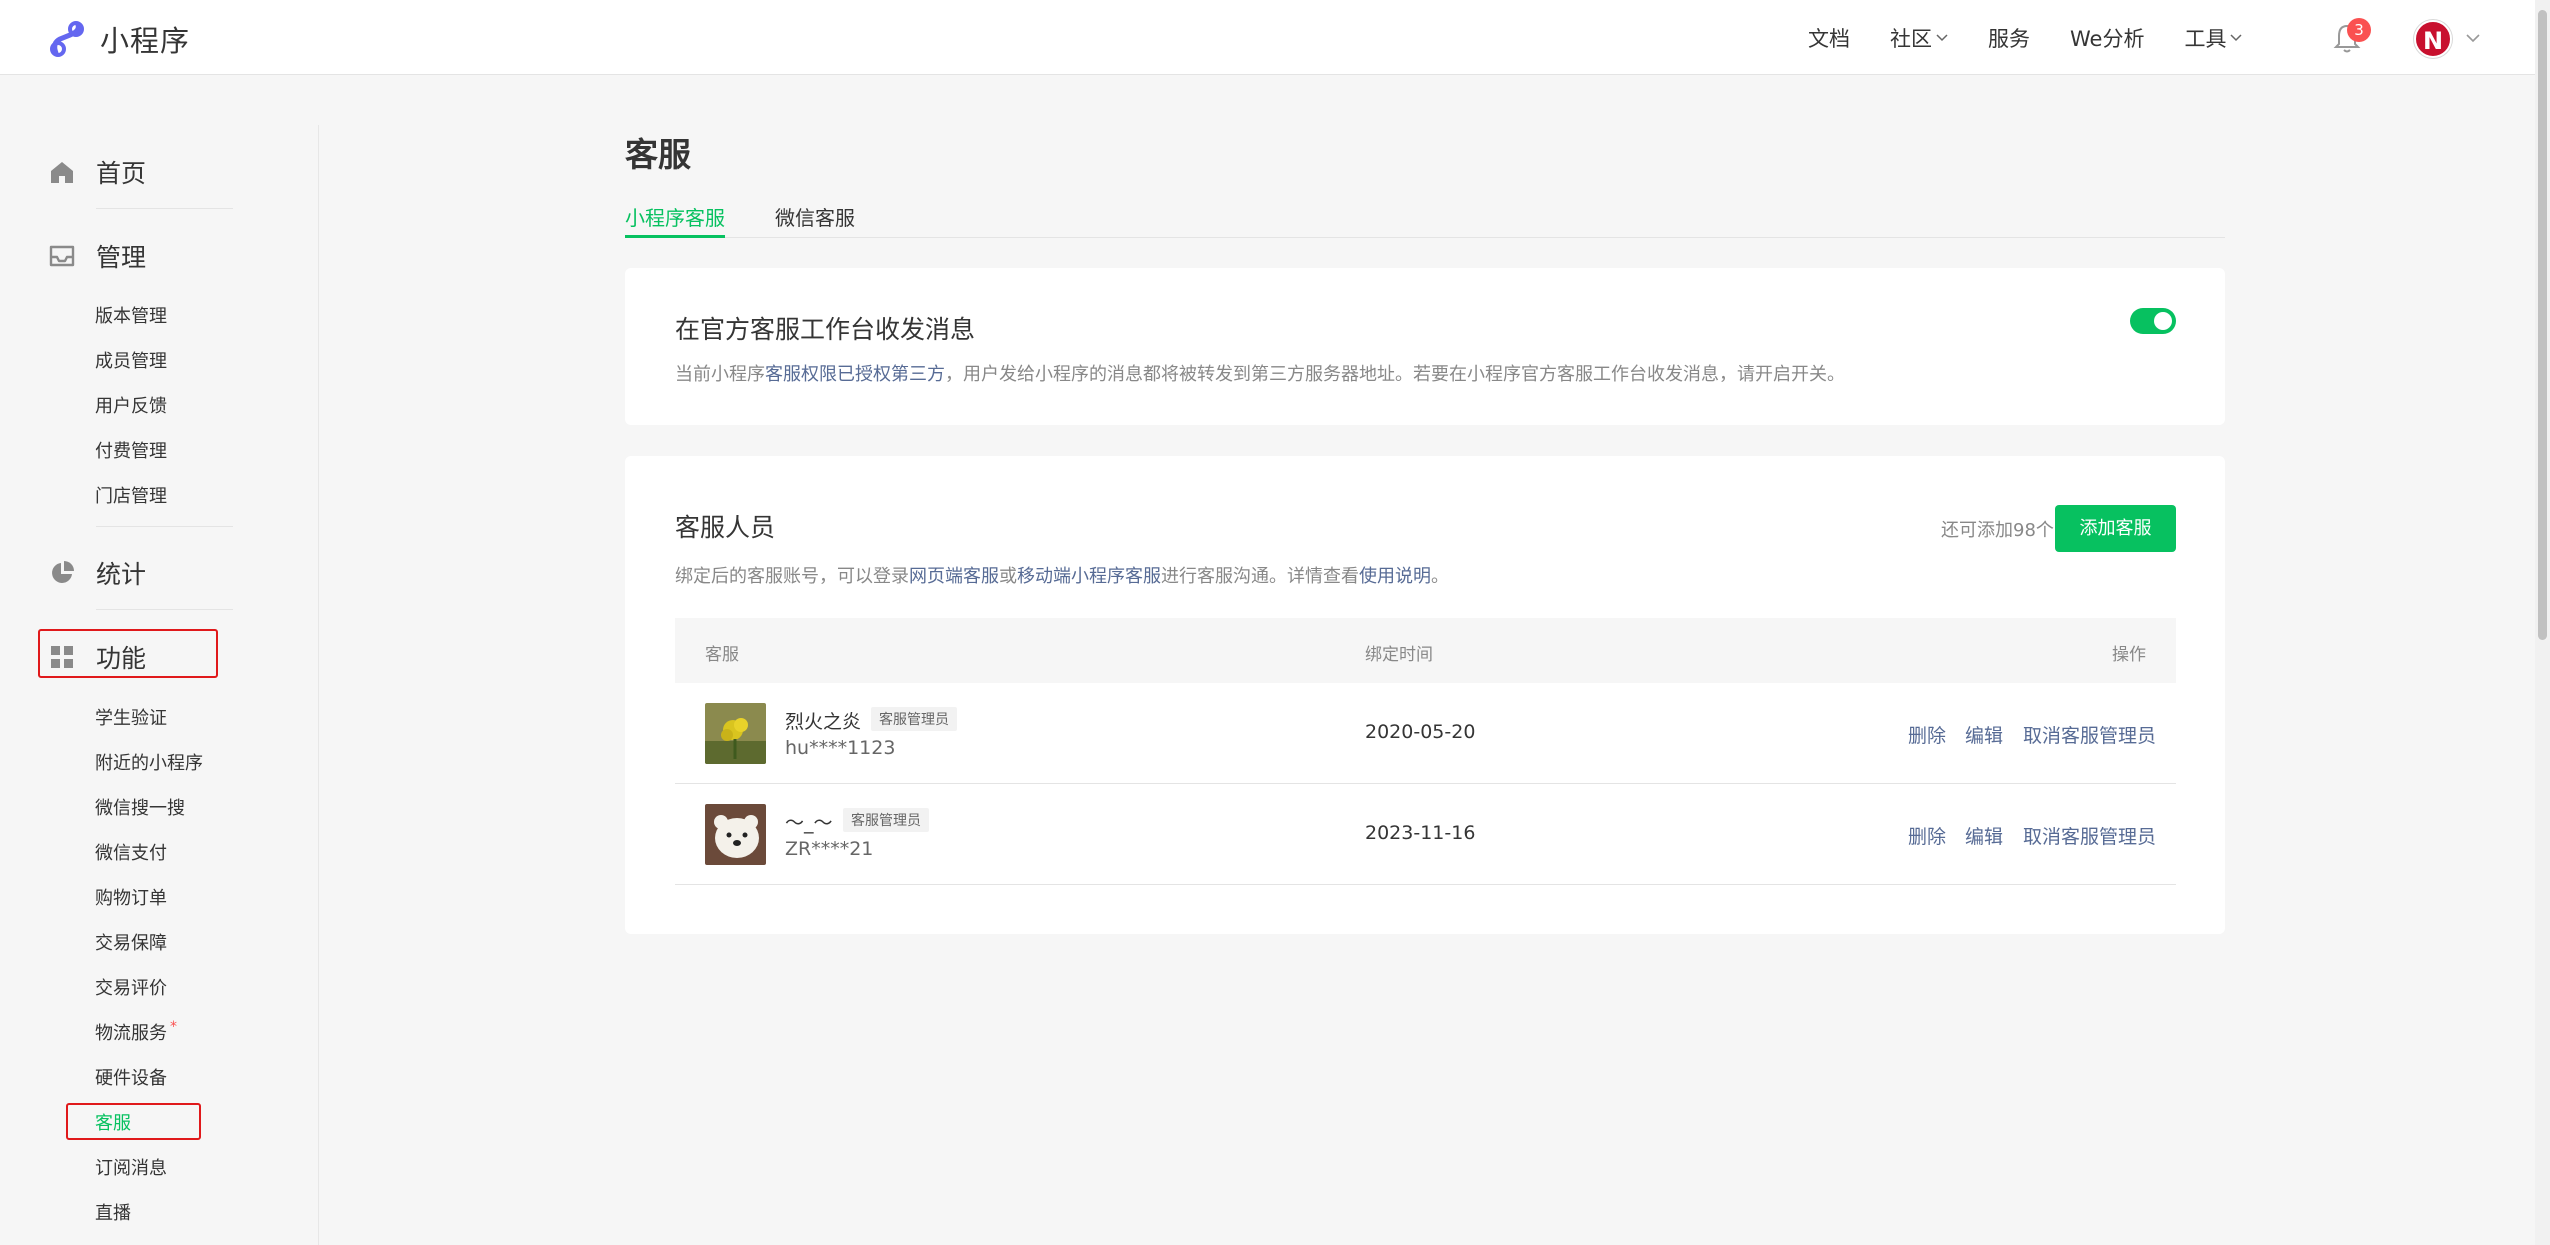  What do you see at coordinates (1420, 833) in the screenshot?
I see `bind-date: 2023-11-16` at bounding box center [1420, 833].